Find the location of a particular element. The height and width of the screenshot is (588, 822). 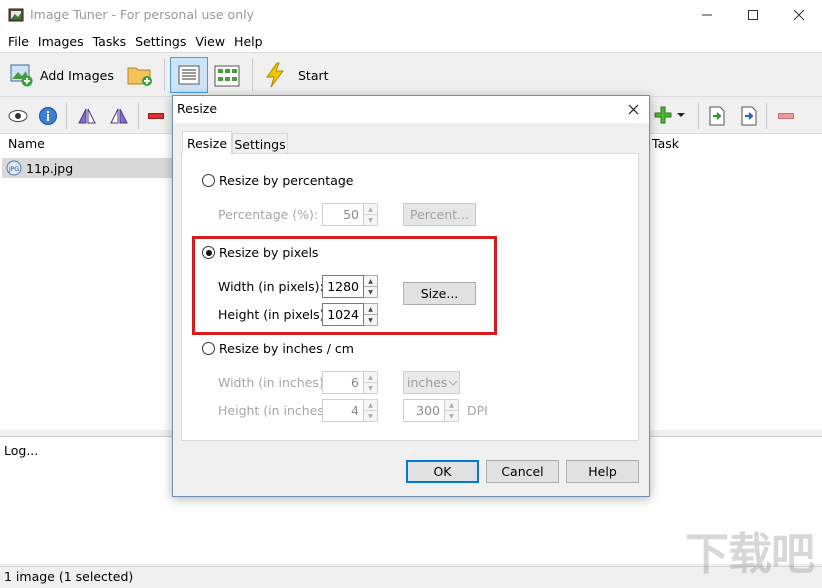

add-task-button is located at coordinates (670, 115).